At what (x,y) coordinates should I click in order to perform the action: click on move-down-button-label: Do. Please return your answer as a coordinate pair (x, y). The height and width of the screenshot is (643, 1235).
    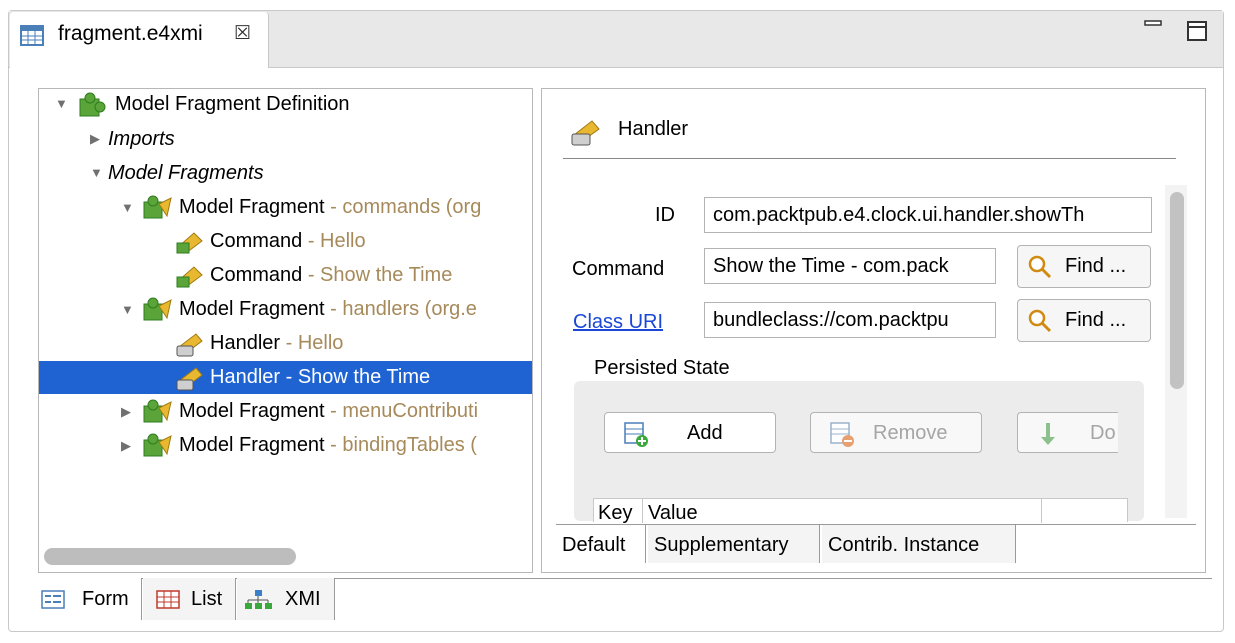
    Looking at the image, I should click on (1103, 433).